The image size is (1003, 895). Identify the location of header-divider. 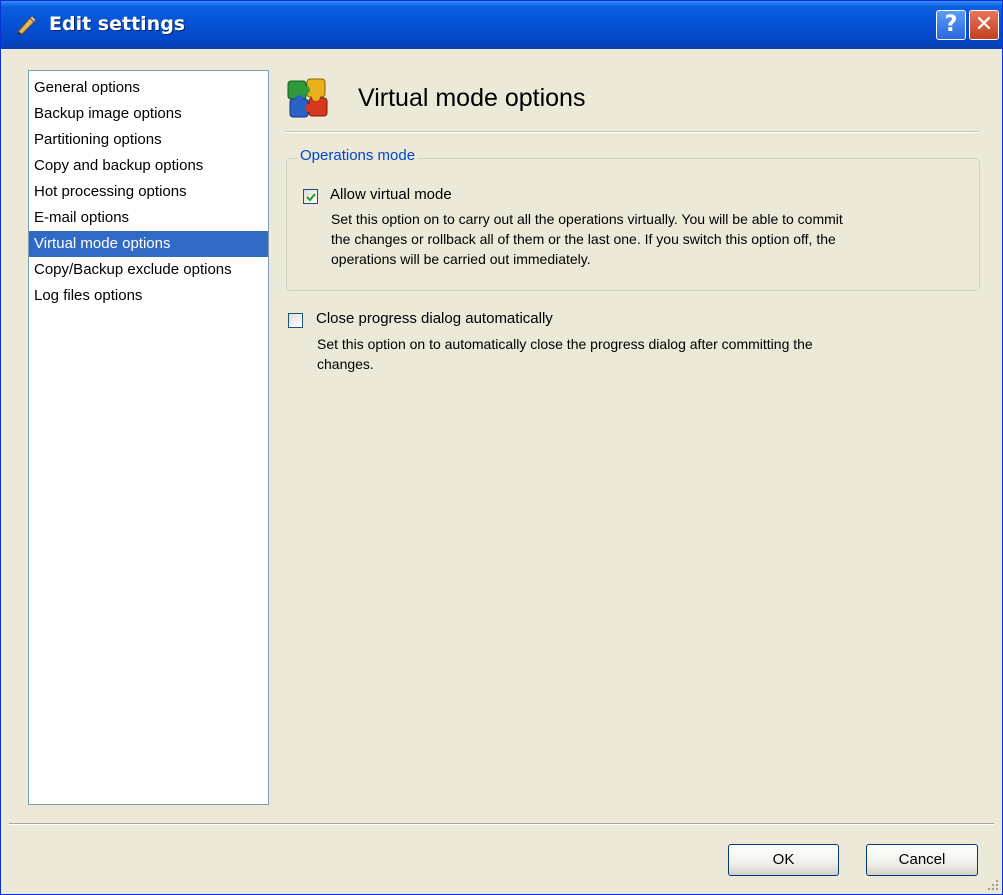
(632, 132).